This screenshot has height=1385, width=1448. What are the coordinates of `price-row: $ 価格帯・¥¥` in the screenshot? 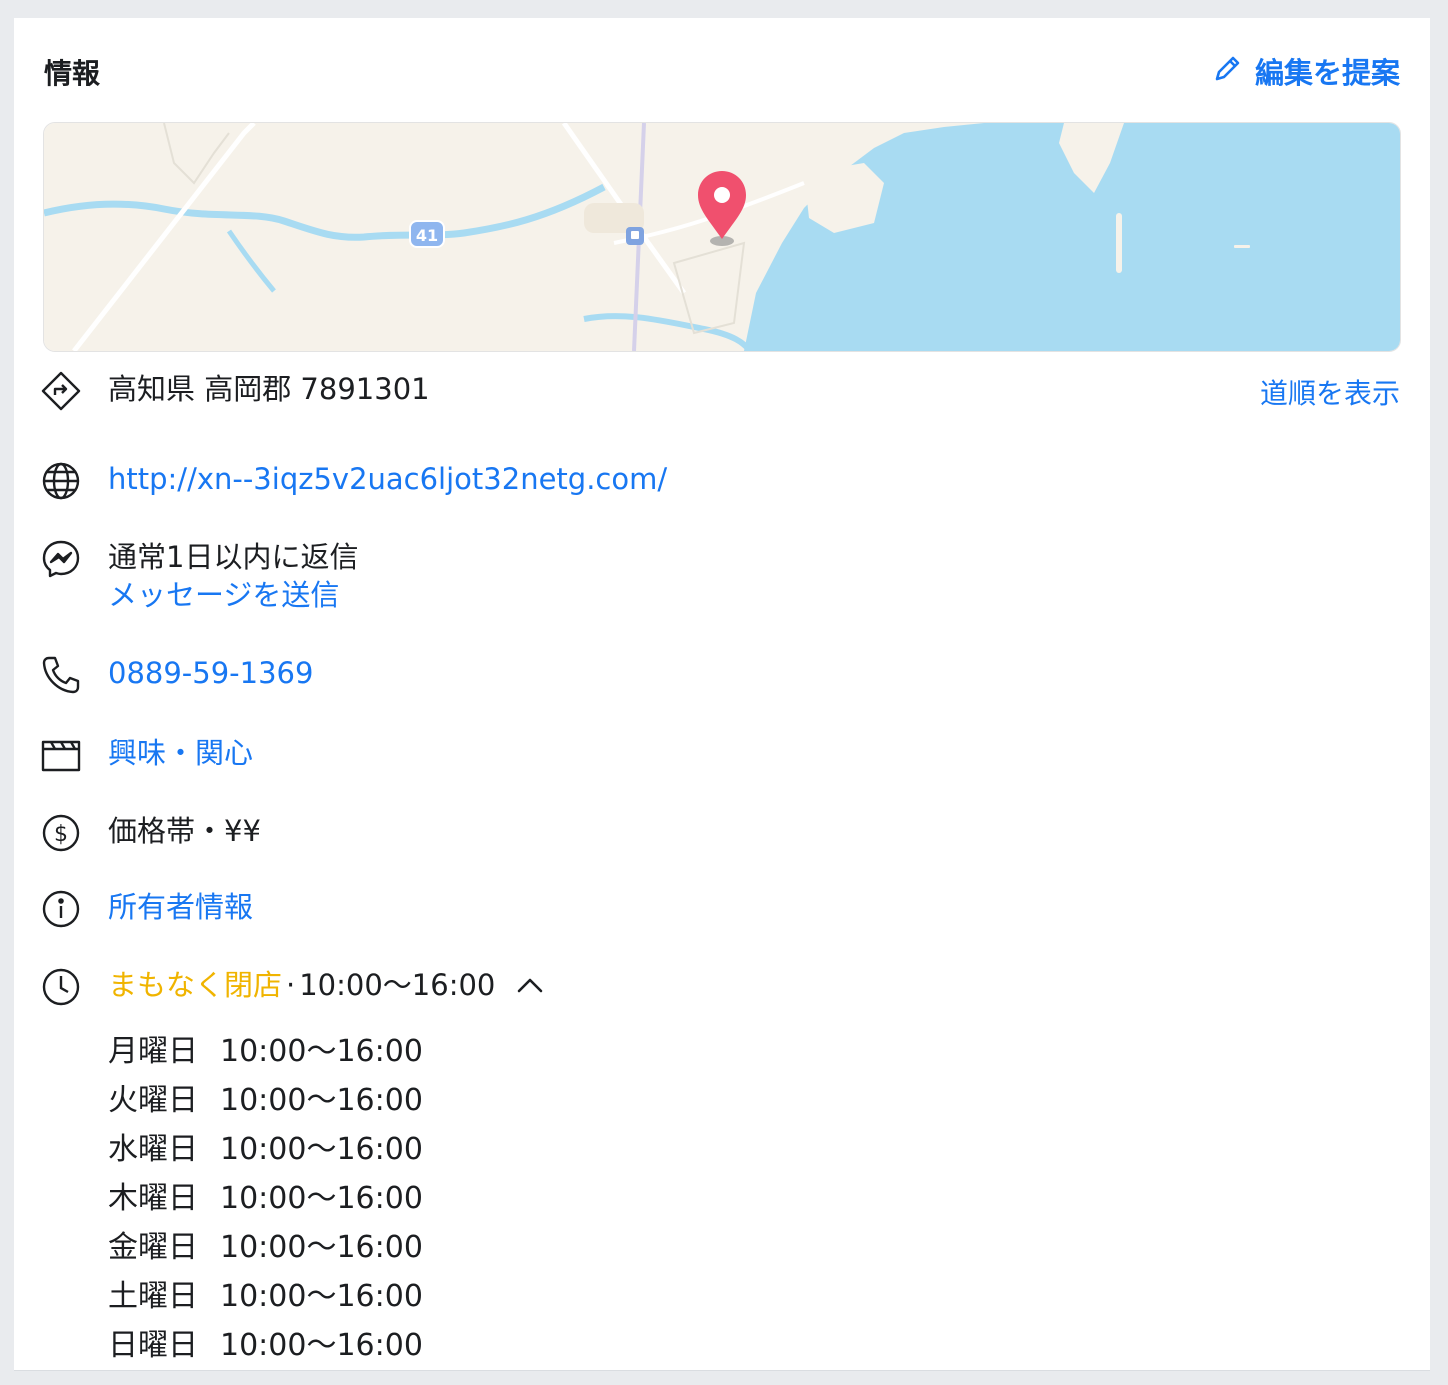 It's located at (150, 833).